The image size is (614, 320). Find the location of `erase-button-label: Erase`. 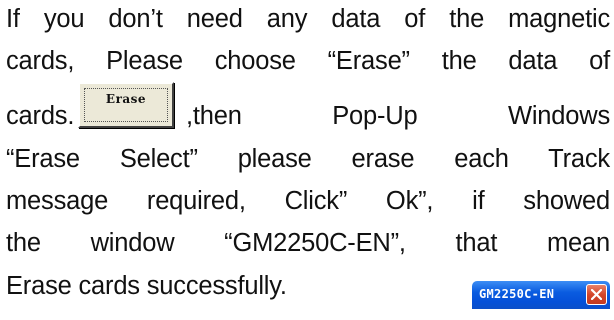

erase-button-label: Erase is located at coordinates (126, 99).